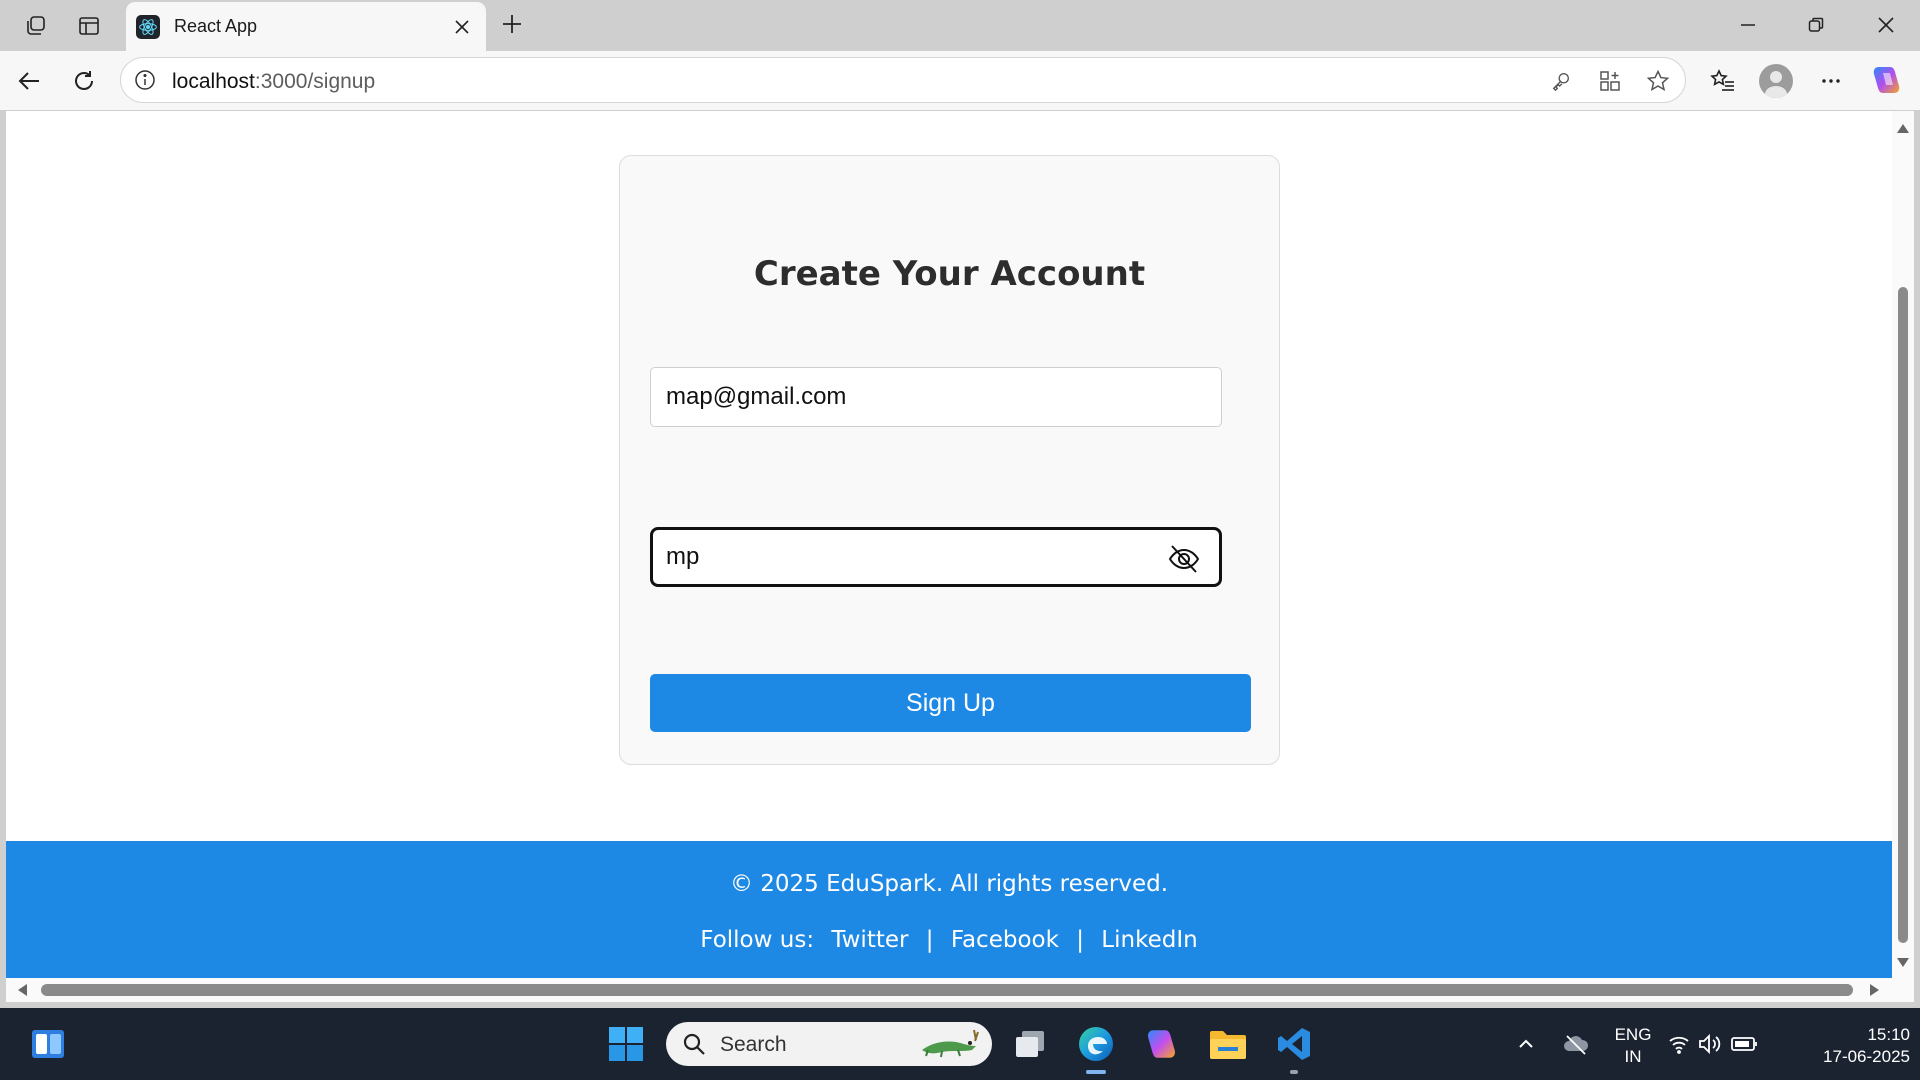 This screenshot has height=1080, width=1920. What do you see at coordinates (36, 26) in the screenshot?
I see `workspaces-icon` at bounding box center [36, 26].